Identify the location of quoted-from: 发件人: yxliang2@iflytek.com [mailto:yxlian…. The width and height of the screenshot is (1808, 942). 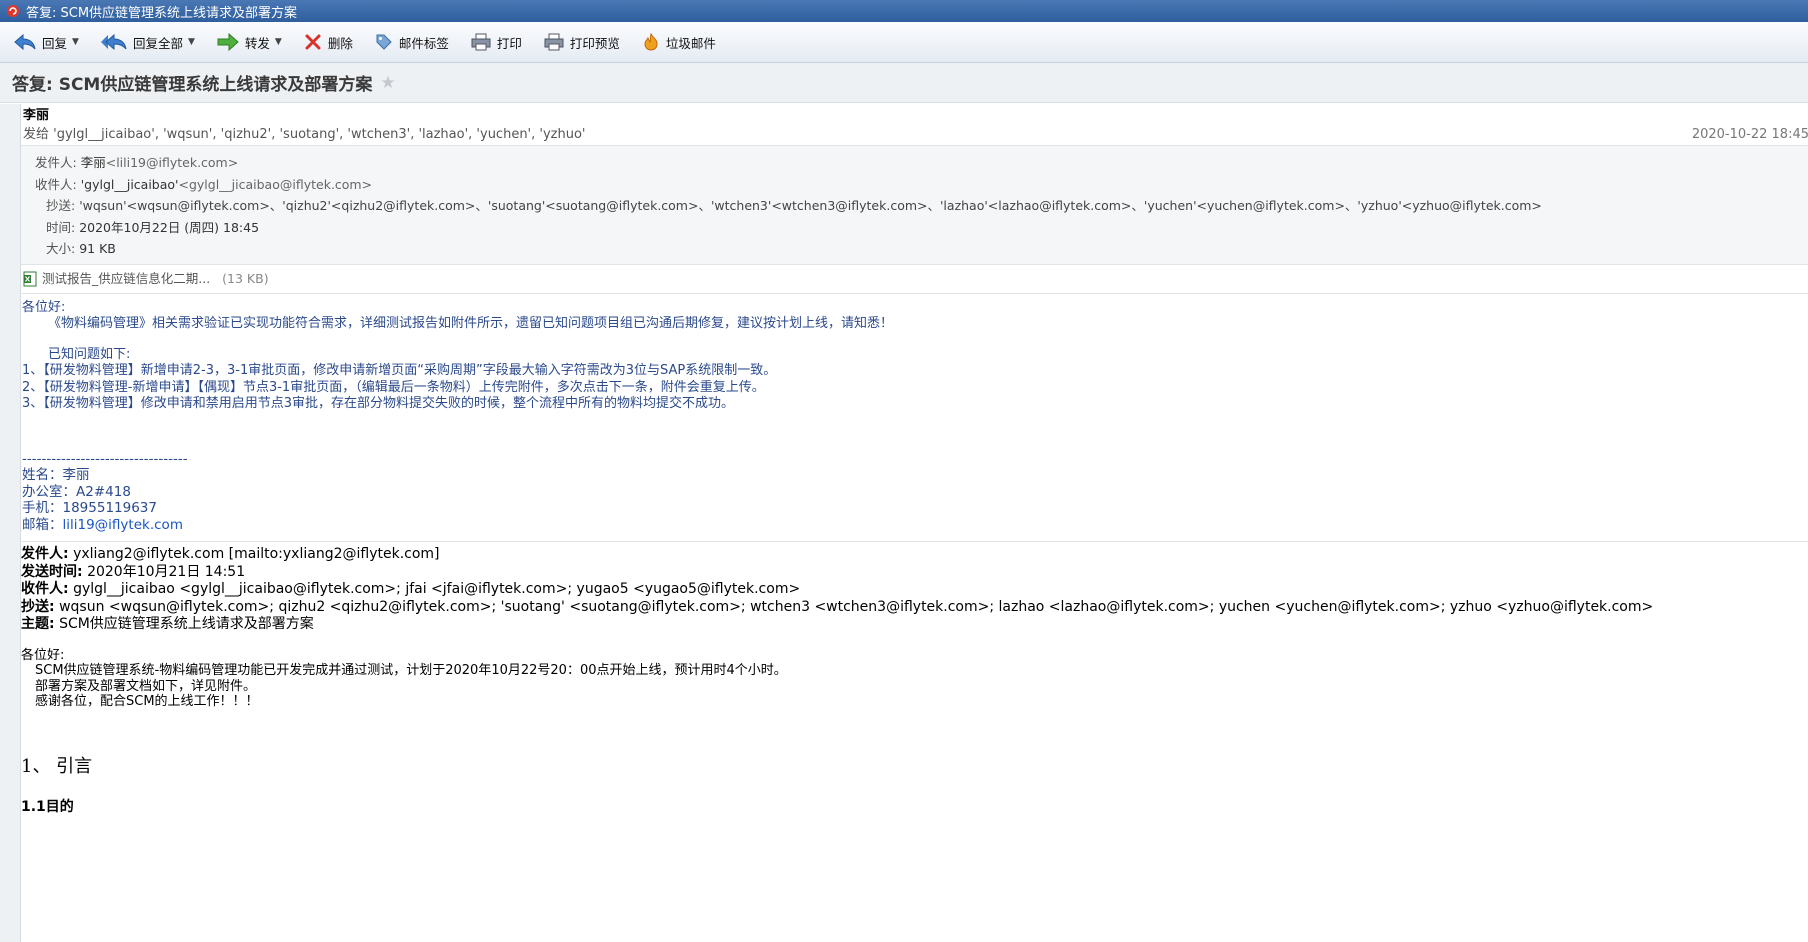
(230, 554).